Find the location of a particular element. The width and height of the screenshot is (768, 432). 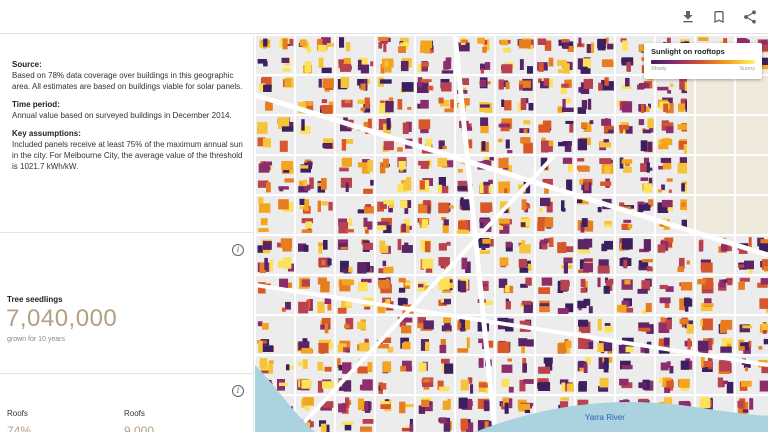

bookmark-icon is located at coordinates (718, 16).